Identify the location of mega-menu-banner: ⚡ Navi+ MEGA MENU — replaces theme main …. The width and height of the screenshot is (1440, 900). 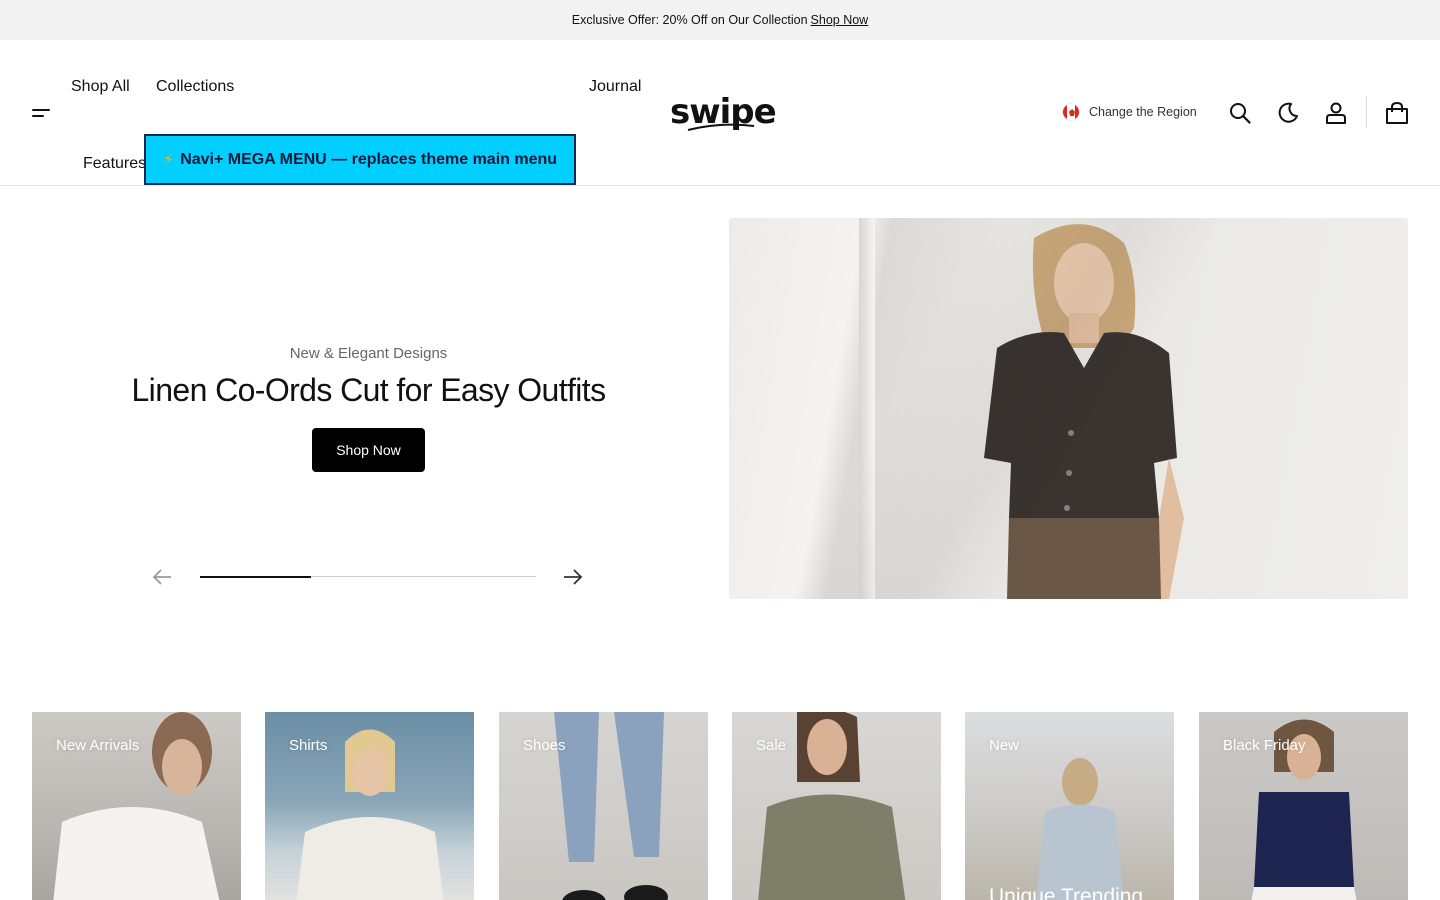
(360, 159).